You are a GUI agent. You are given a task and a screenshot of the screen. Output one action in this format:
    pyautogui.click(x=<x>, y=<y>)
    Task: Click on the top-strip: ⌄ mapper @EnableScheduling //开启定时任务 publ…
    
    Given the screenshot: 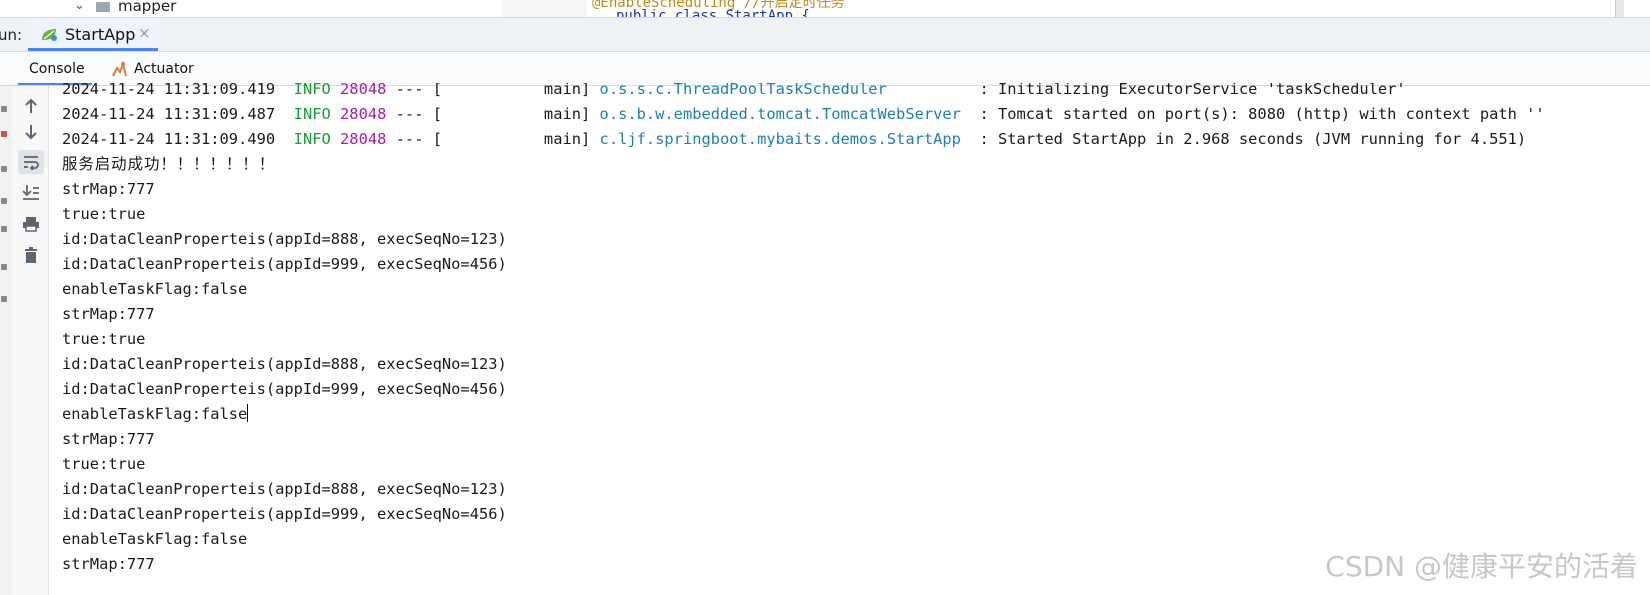 What is the action you would take?
    pyautogui.click(x=825, y=9)
    